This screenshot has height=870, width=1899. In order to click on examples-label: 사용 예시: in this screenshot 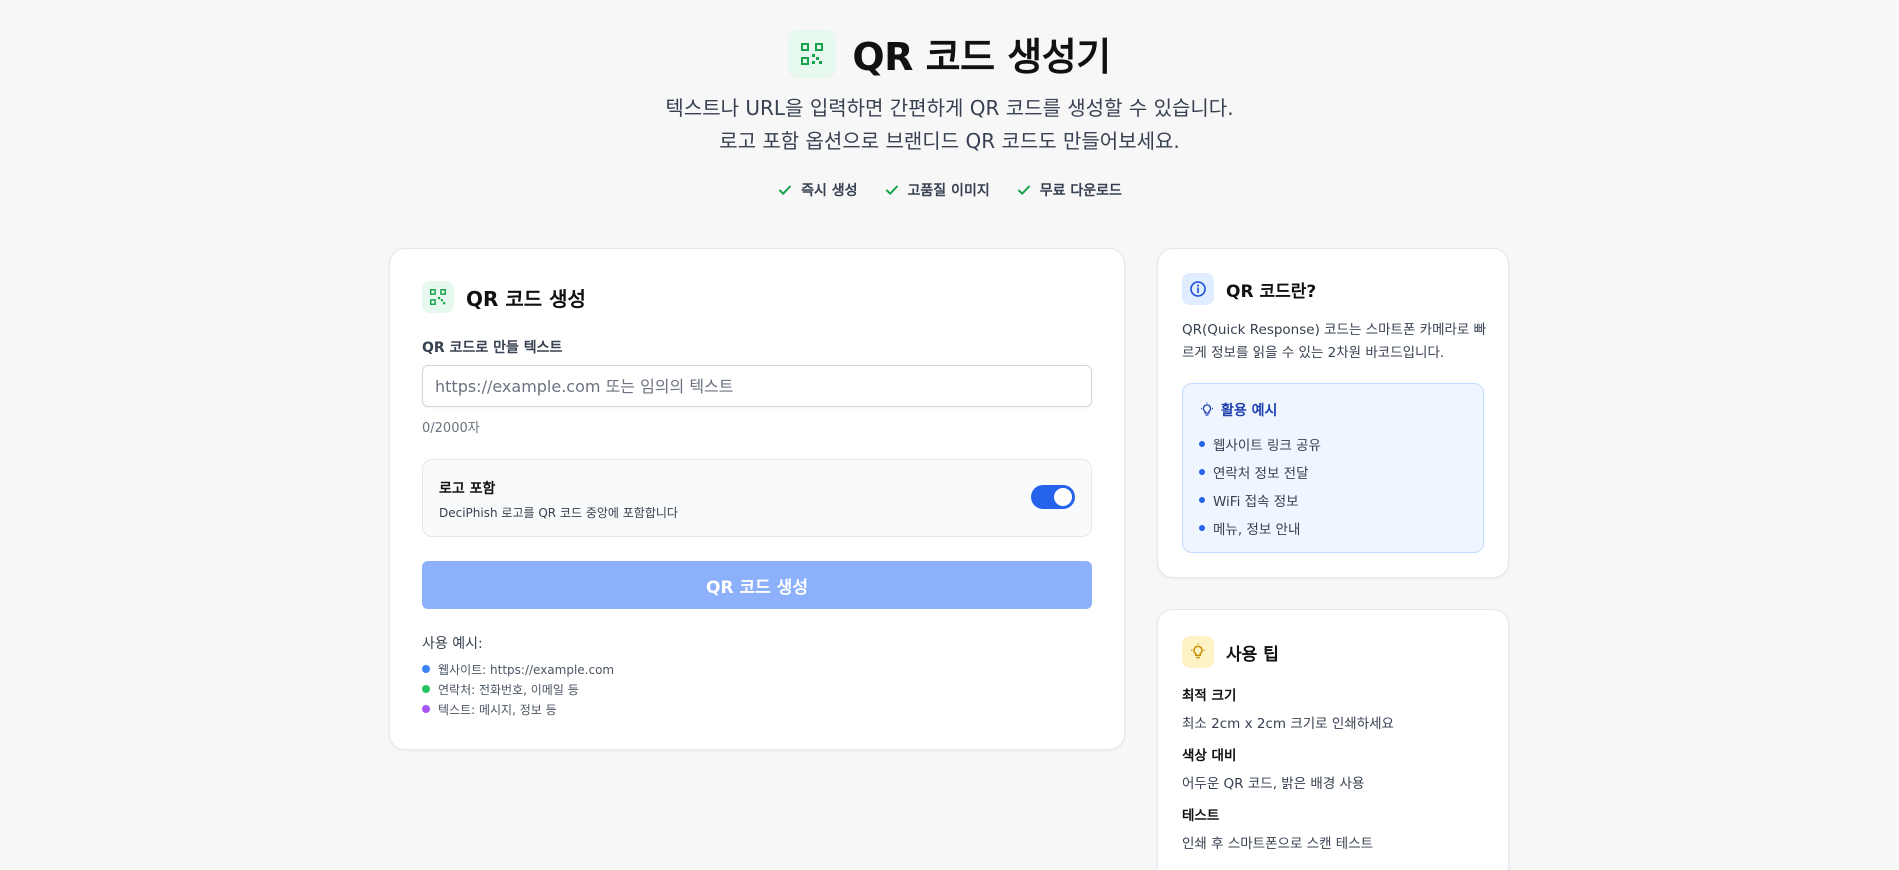, I will do `click(452, 644)`.